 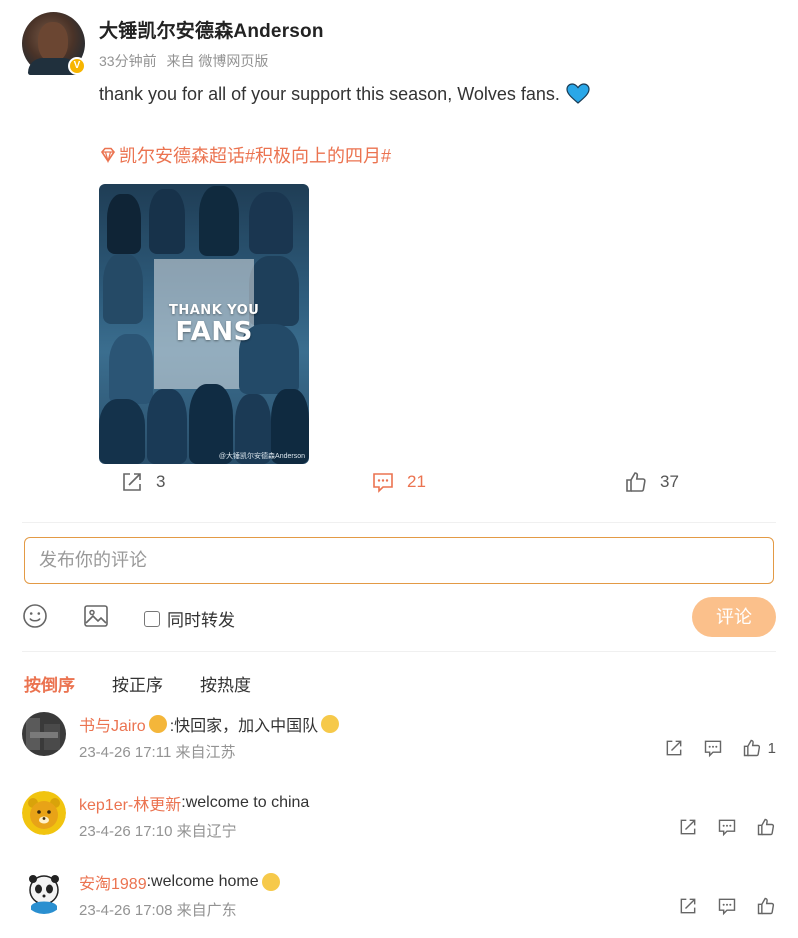 I want to click on comment-like-count: 1, so click(x=771, y=748).